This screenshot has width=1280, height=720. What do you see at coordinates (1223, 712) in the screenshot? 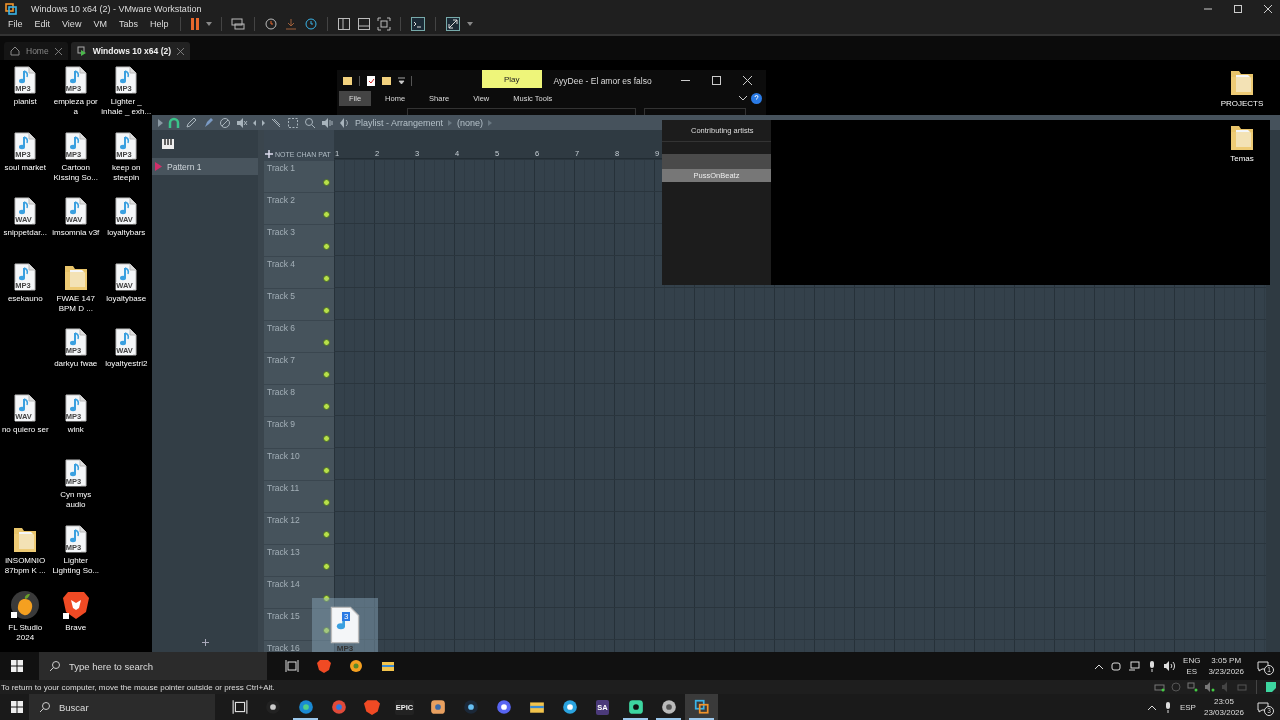
I see `clock-date: 23/03/2026` at bounding box center [1223, 712].